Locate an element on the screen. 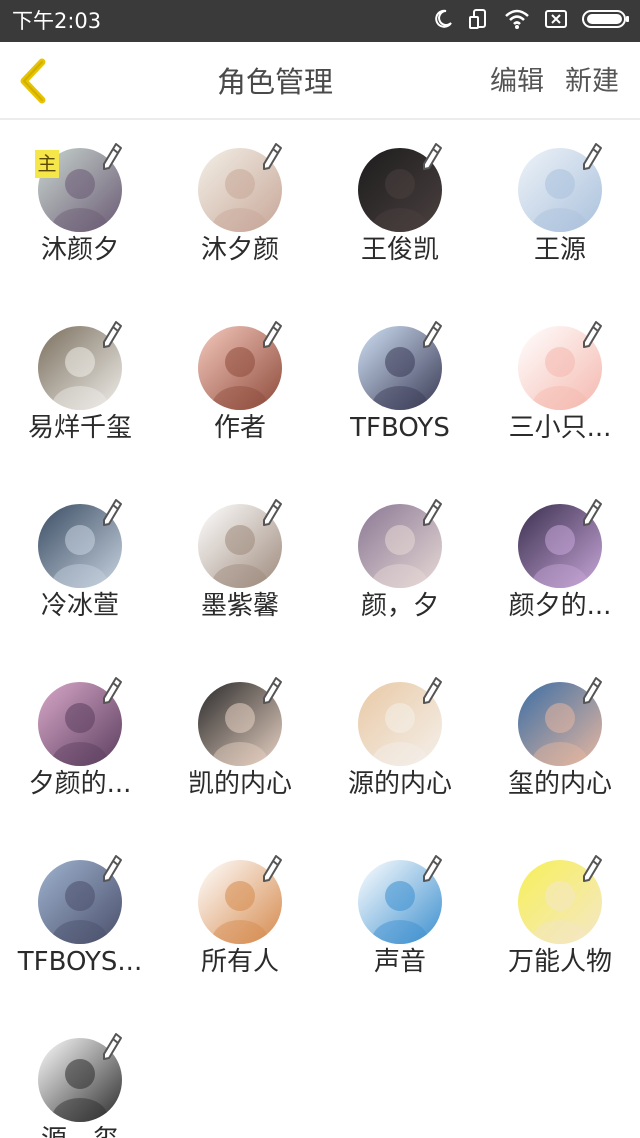 The height and width of the screenshot is (1138, 640). role-item: TFBOYS is located at coordinates (400, 387).